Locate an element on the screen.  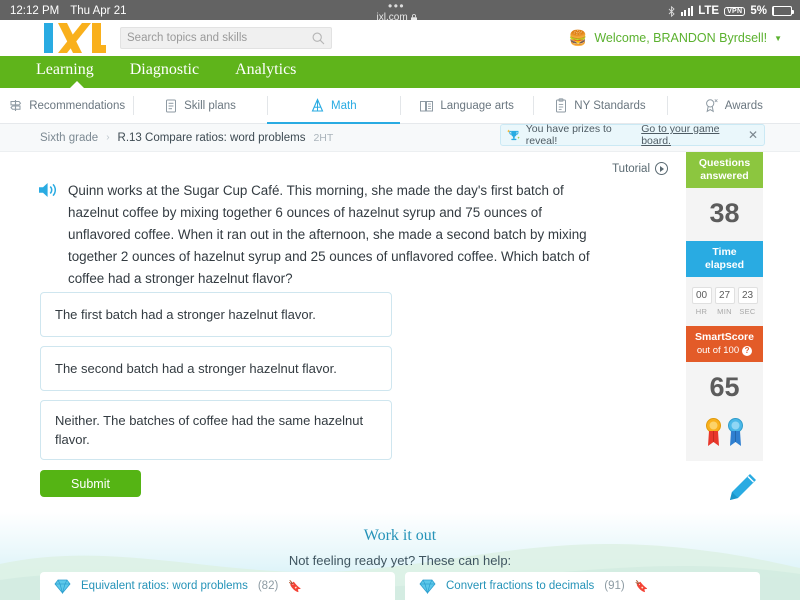
status-date: Thu Apr 21 is located at coordinates (98, 11).